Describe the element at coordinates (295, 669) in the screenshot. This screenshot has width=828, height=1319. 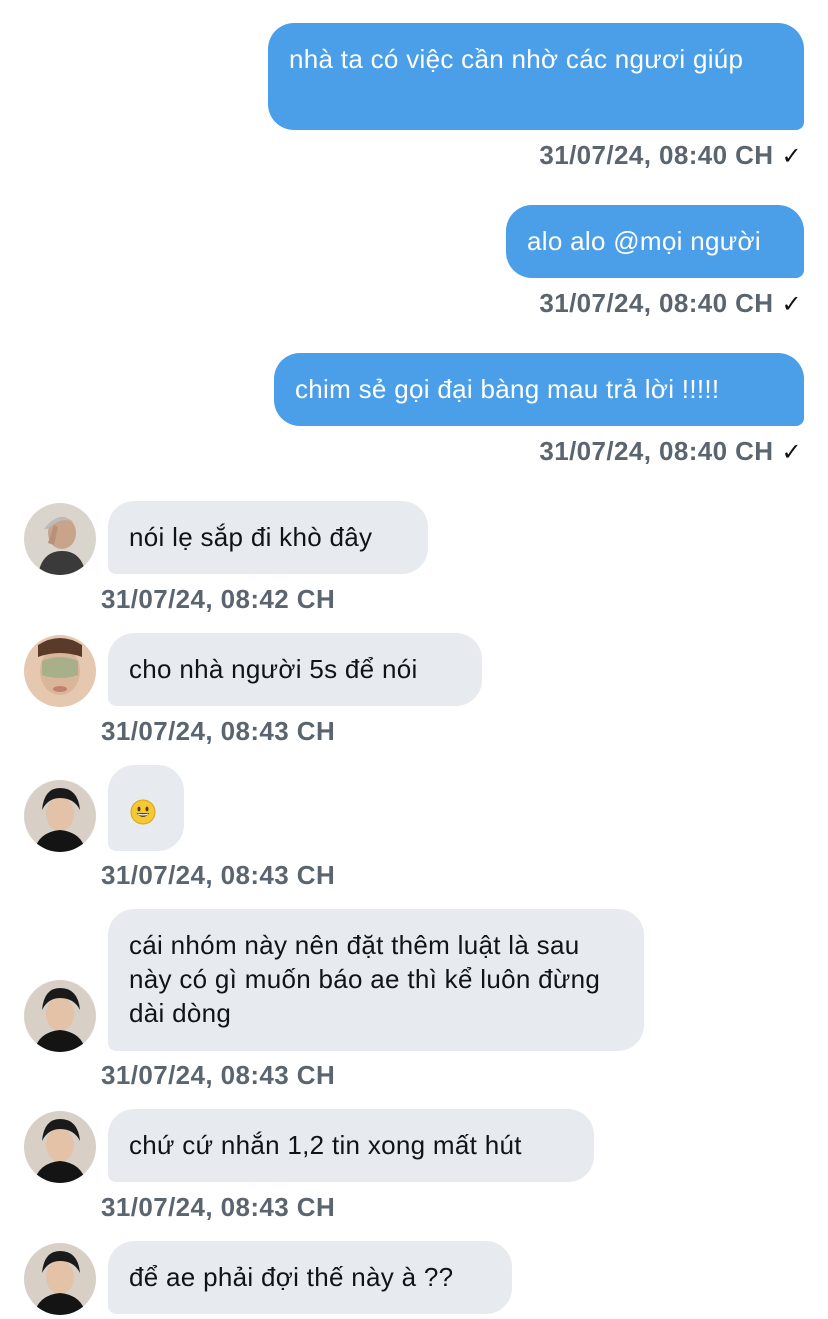
I see `incoming-message: cho nhà người 5s để nói` at that location.